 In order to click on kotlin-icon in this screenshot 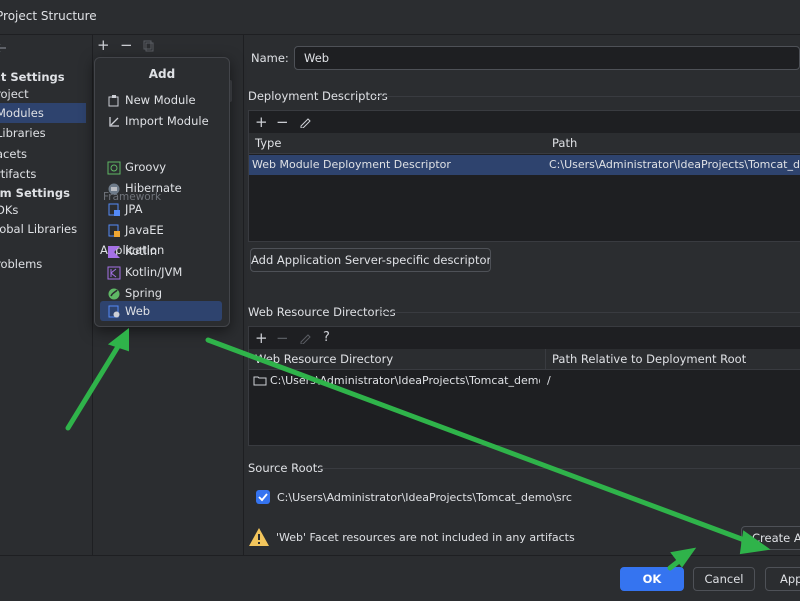, I will do `click(114, 251)`.